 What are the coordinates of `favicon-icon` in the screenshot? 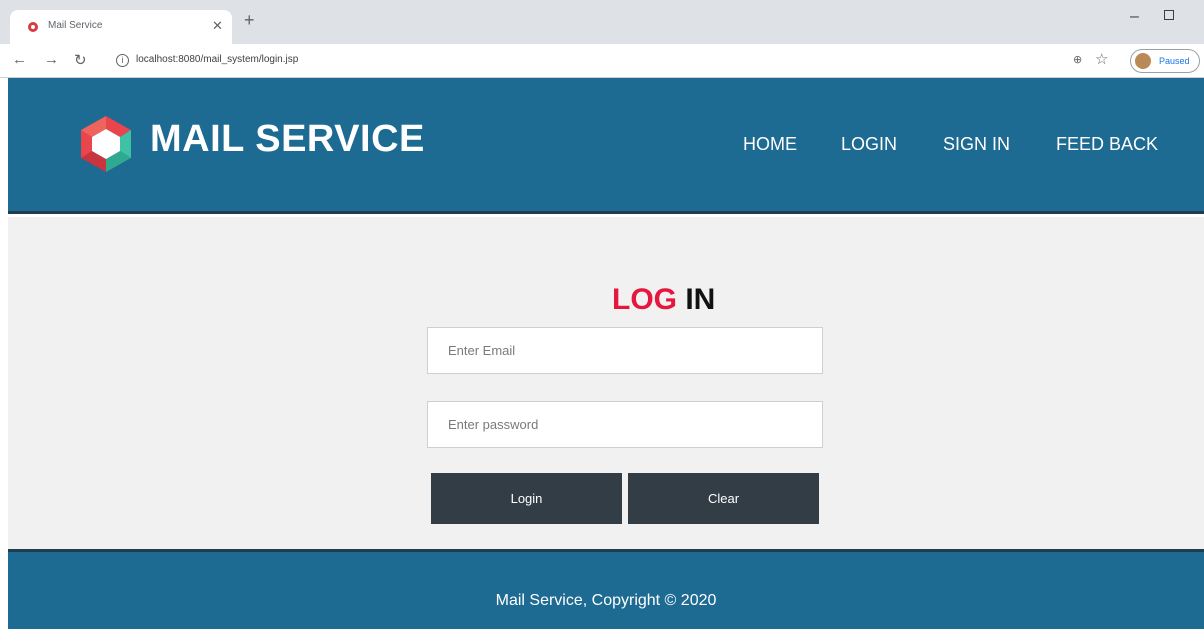 It's located at (33, 27).